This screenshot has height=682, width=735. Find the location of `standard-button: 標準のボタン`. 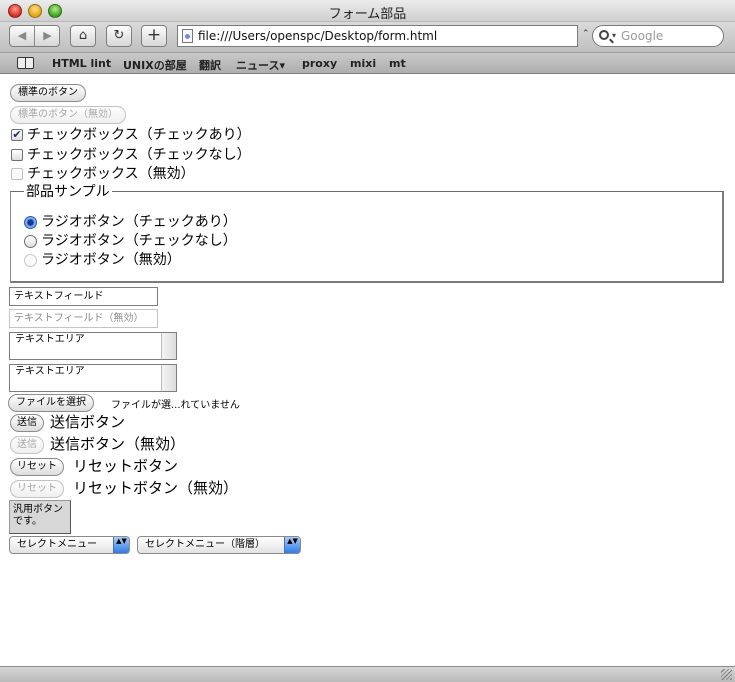

standard-button: 標準のボタン is located at coordinates (48, 93).